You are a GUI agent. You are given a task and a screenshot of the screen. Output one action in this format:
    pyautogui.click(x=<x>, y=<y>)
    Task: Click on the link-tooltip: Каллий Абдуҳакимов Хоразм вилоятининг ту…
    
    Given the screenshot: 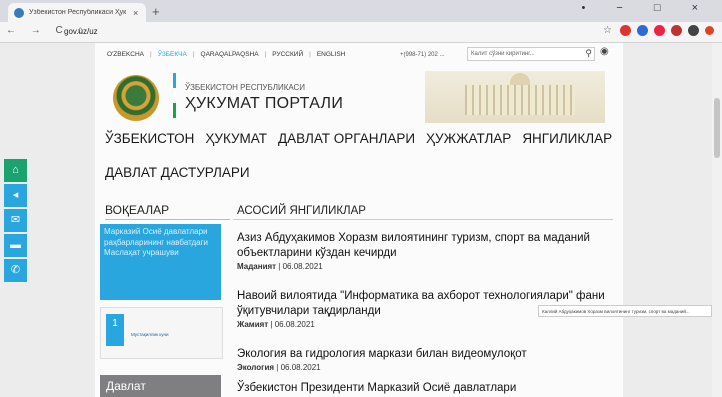 What is the action you would take?
    pyautogui.click(x=625, y=311)
    